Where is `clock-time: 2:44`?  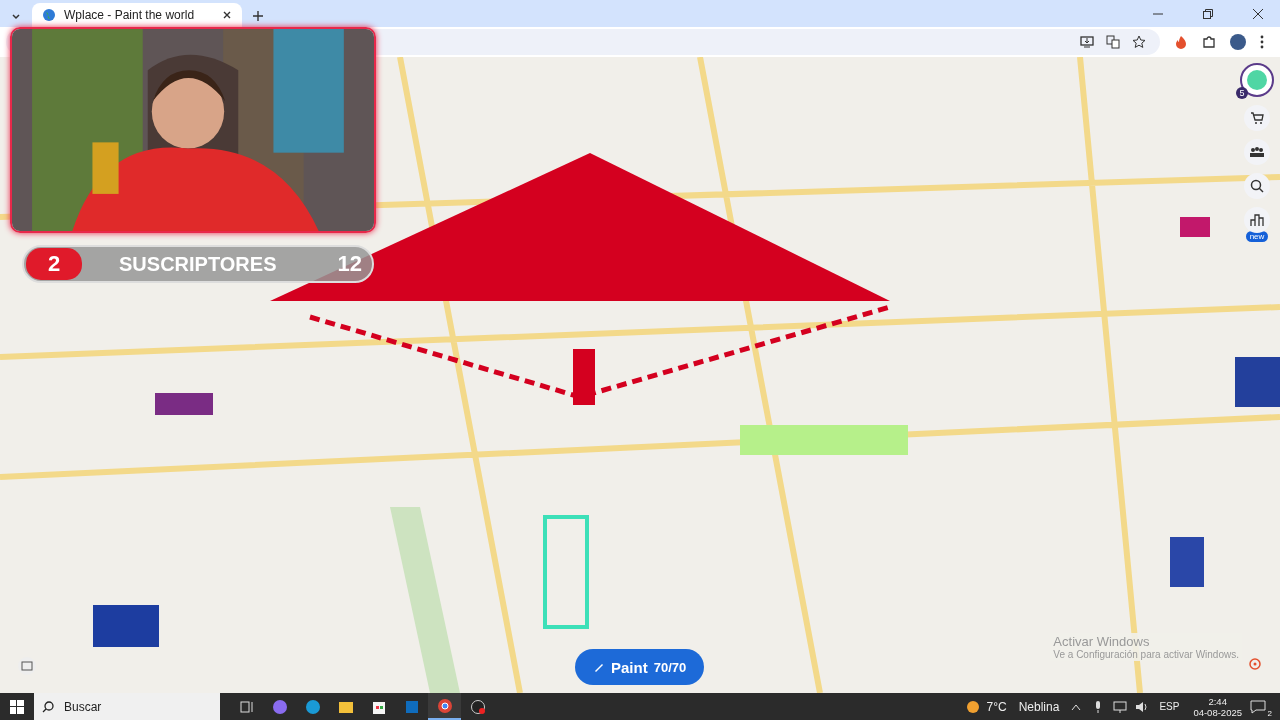
clock-time: 2:44 is located at coordinates (1217, 701).